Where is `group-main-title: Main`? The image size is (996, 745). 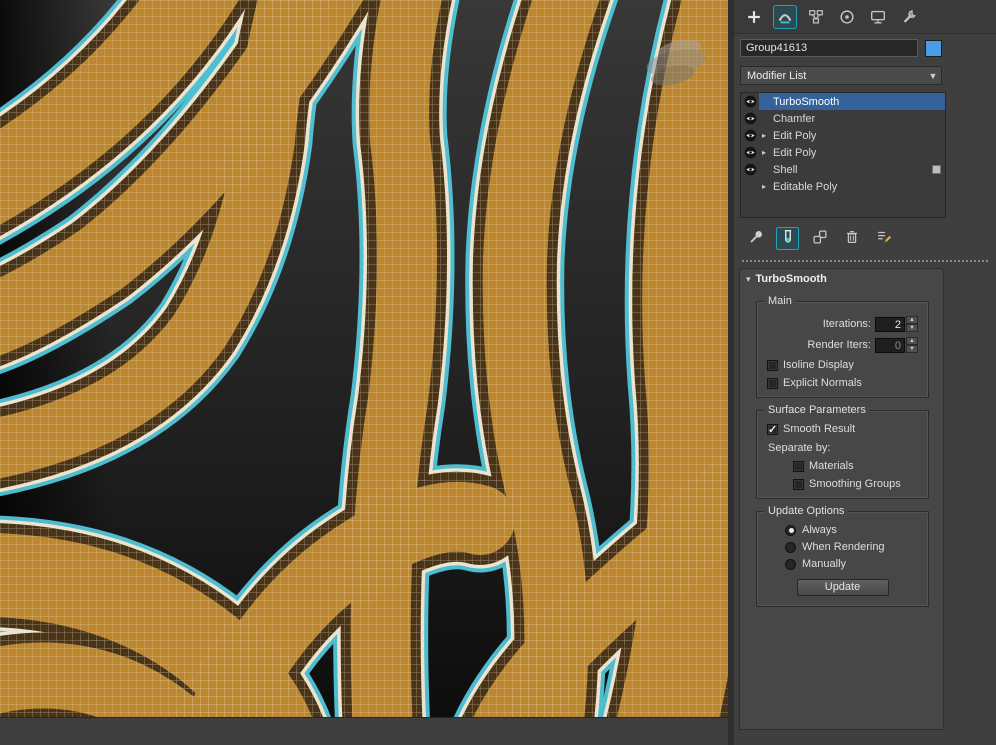
group-main-title: Main is located at coordinates (780, 301).